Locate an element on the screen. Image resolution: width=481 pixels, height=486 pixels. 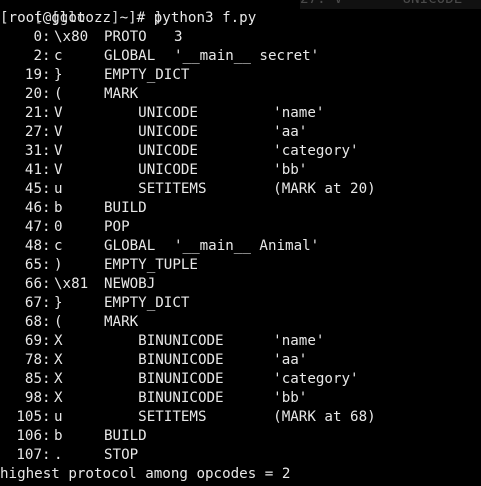
opcode-argument: 'category' is located at coordinates (316, 151).